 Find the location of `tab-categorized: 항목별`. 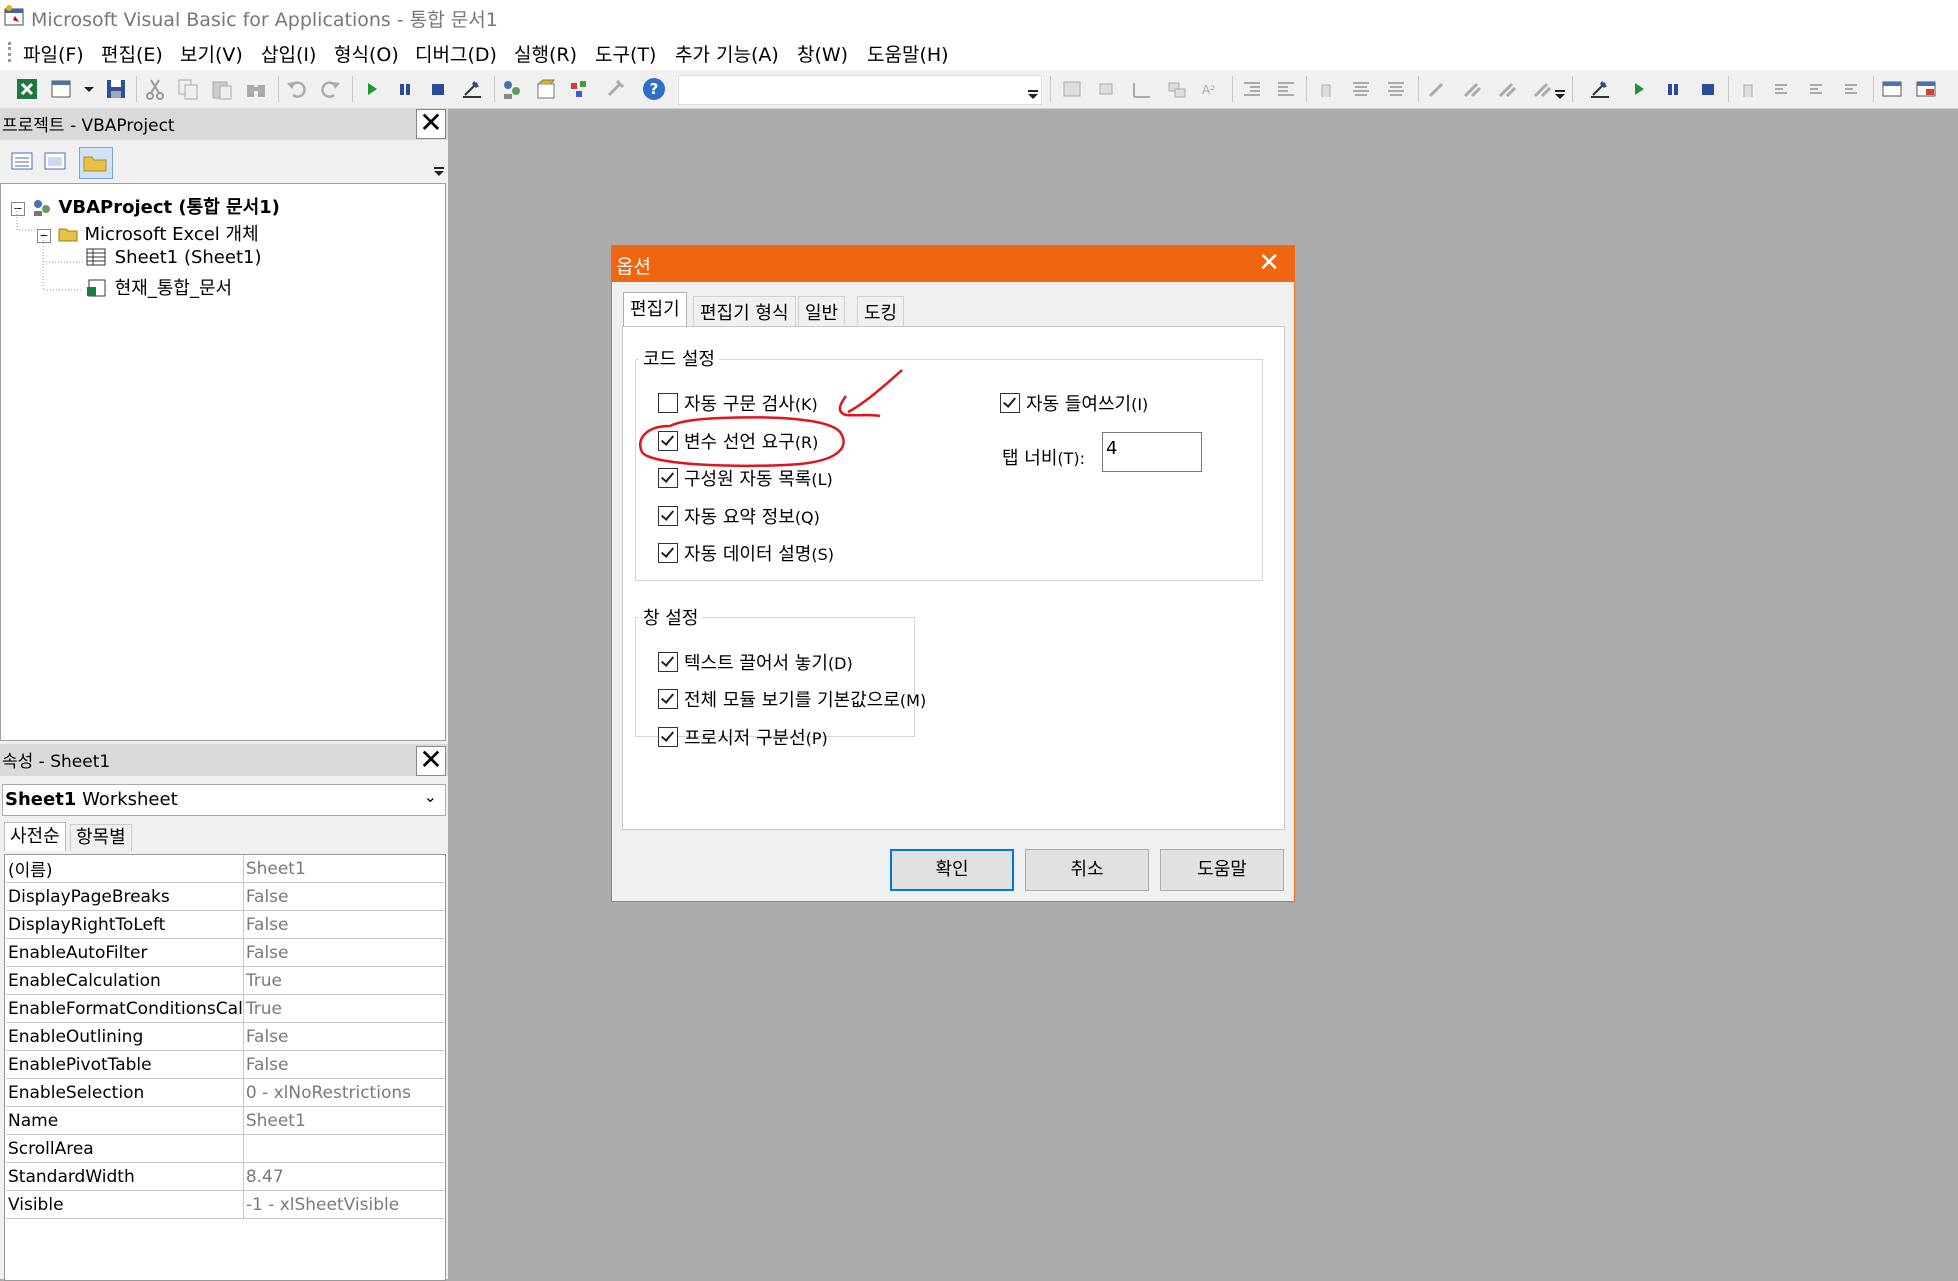

tab-categorized: 항목별 is located at coordinates (101, 837).